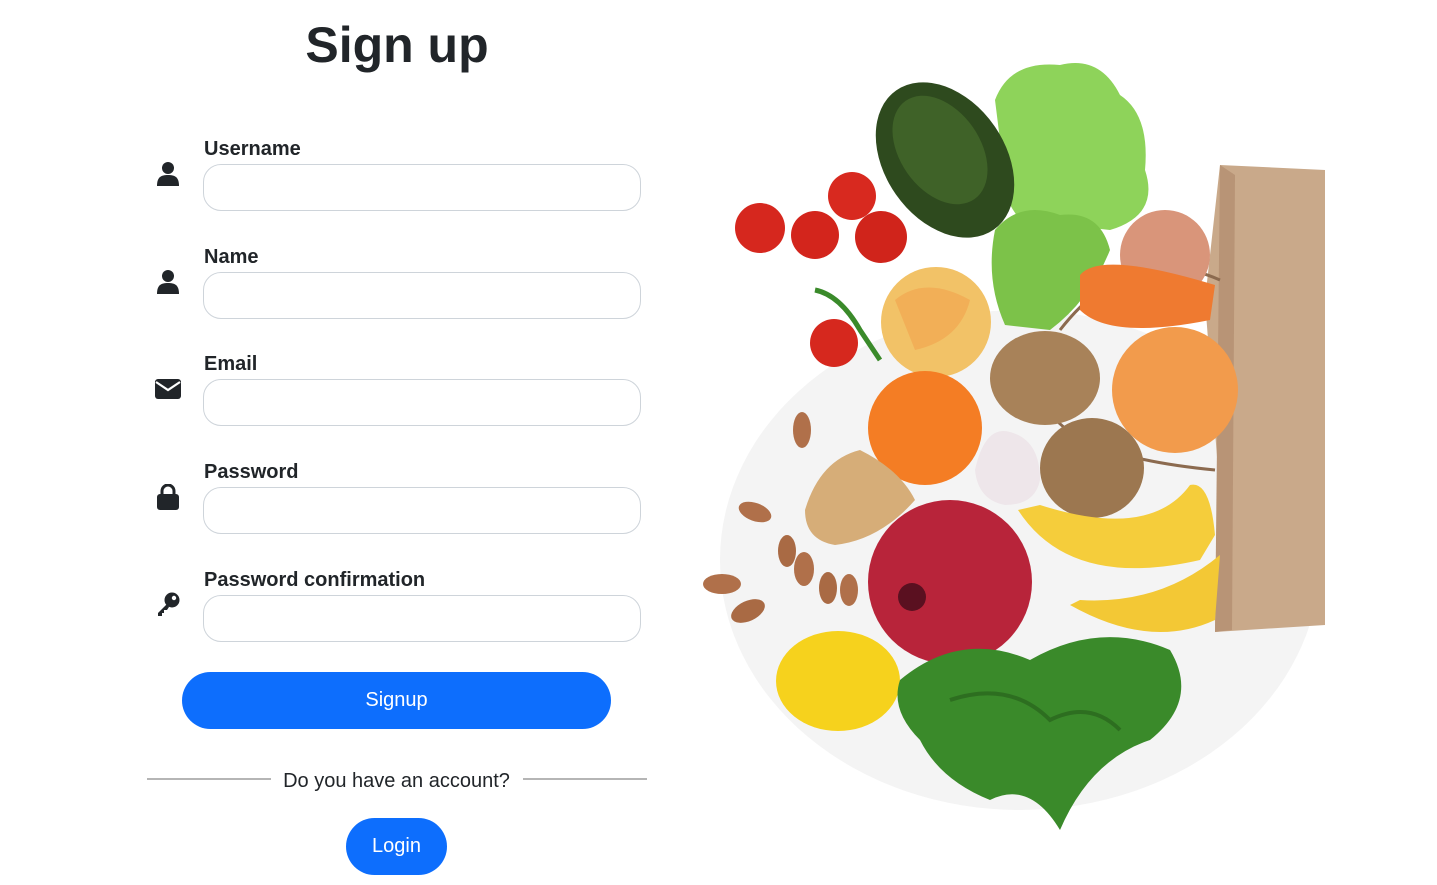 This screenshot has width=1437, height=885. Describe the element at coordinates (422, 618) in the screenshot. I see `password-confirmation-input` at that location.